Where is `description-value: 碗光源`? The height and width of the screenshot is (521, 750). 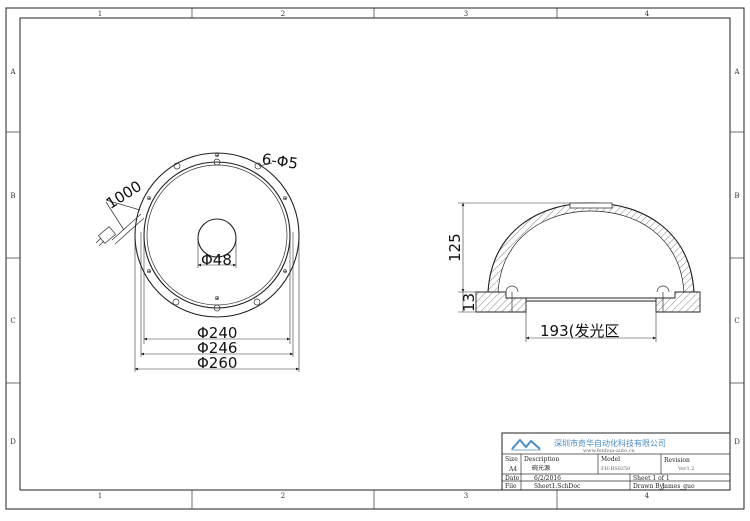
description-value: 碗光源 is located at coordinates (541, 468).